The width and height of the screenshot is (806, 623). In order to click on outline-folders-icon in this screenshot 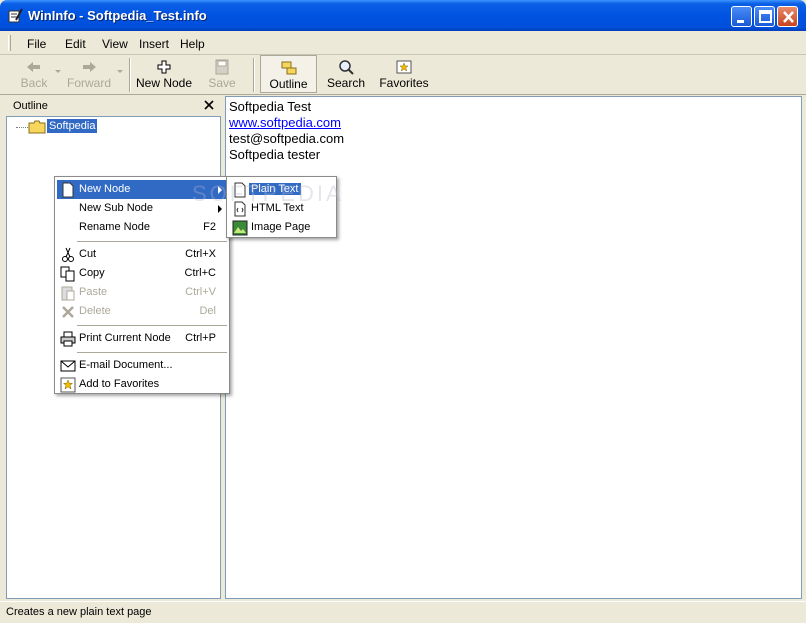, I will do `click(288, 68)`.